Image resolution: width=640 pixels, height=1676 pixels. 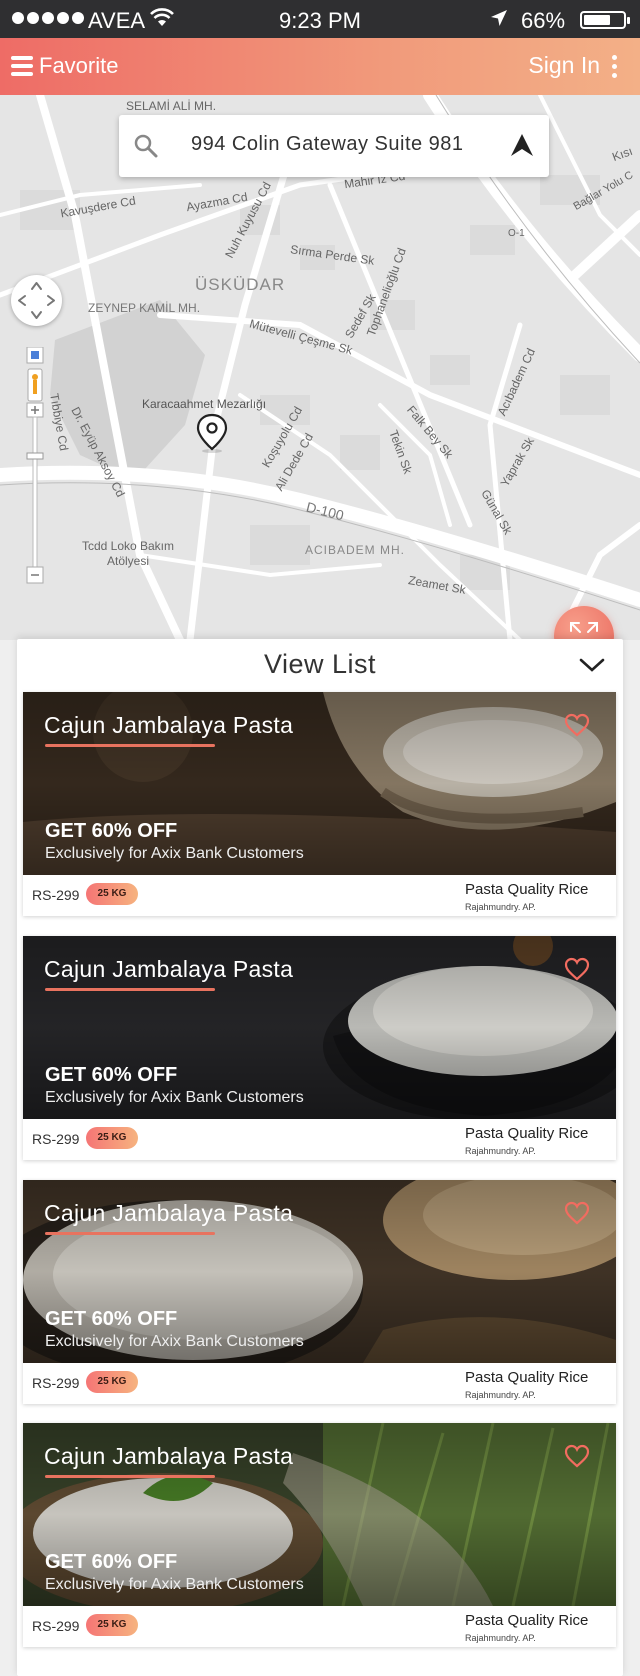 I want to click on app-bar: Favorite Sign In, so click(x=320, y=66).